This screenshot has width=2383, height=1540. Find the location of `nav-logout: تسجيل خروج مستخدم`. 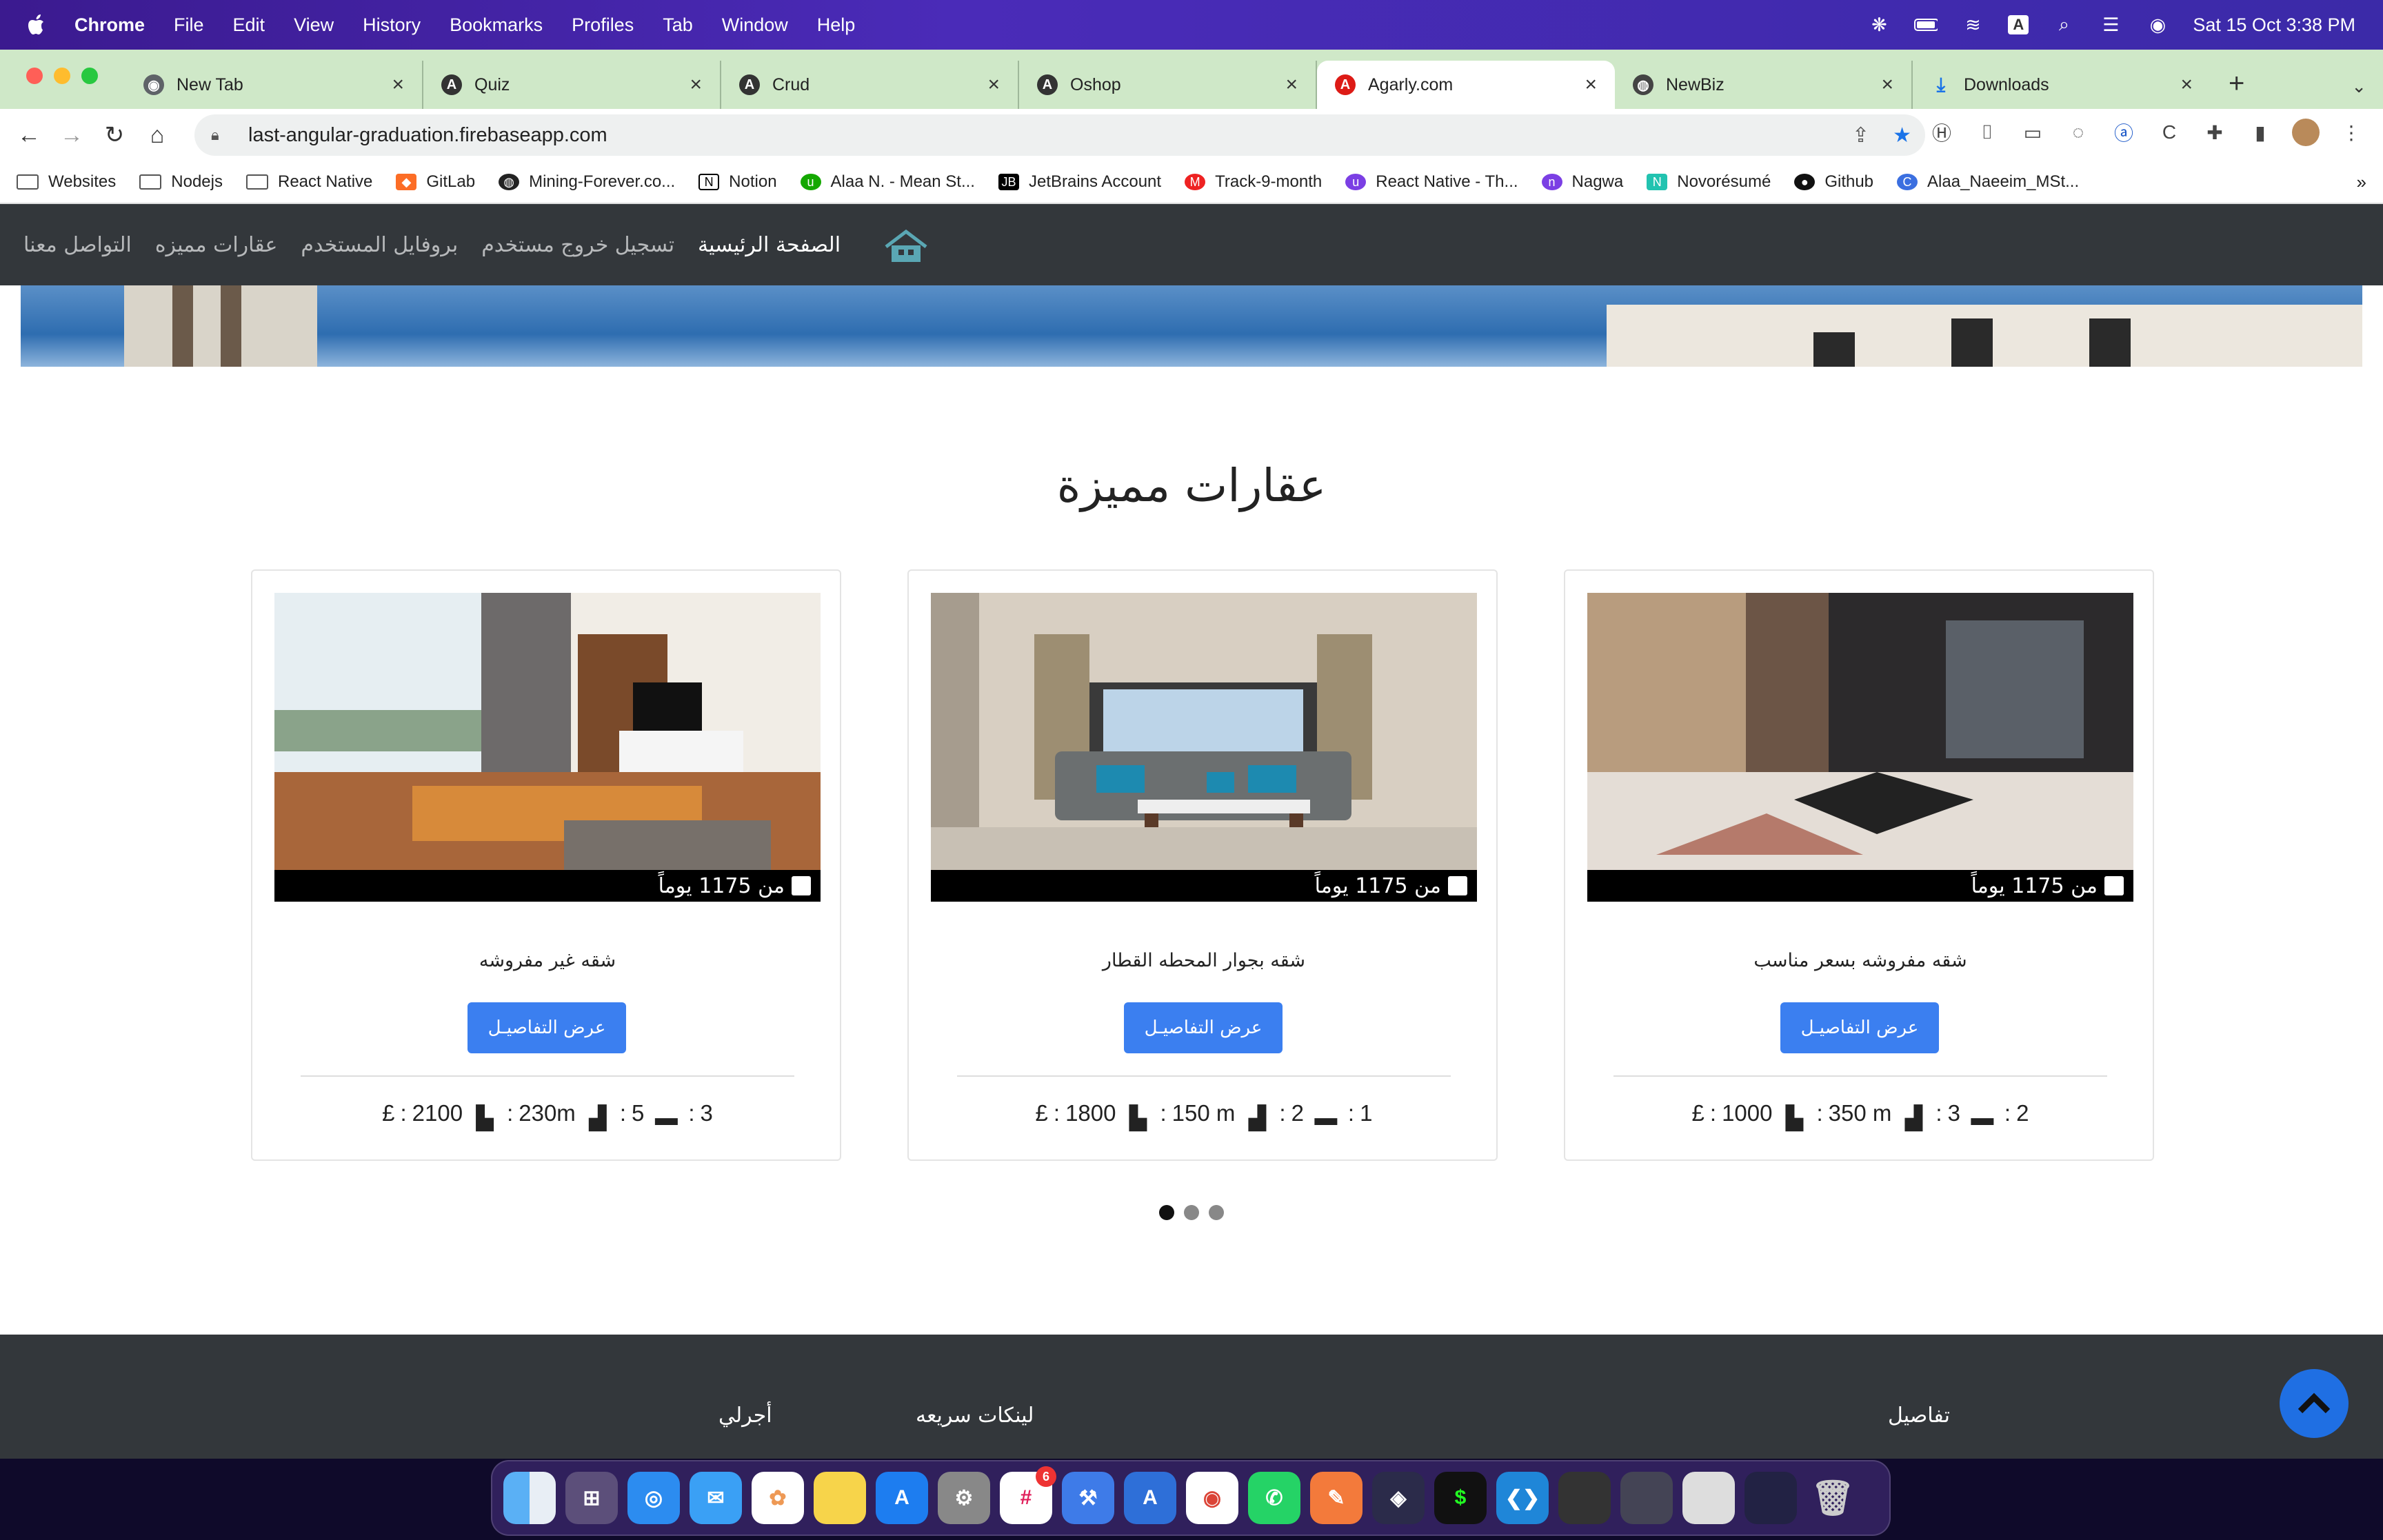

nav-logout: تسجيل خروج مستخدم is located at coordinates (577, 245).